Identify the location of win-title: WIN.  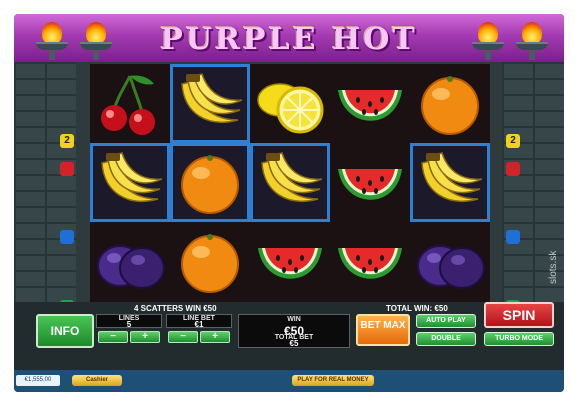
(294, 319).